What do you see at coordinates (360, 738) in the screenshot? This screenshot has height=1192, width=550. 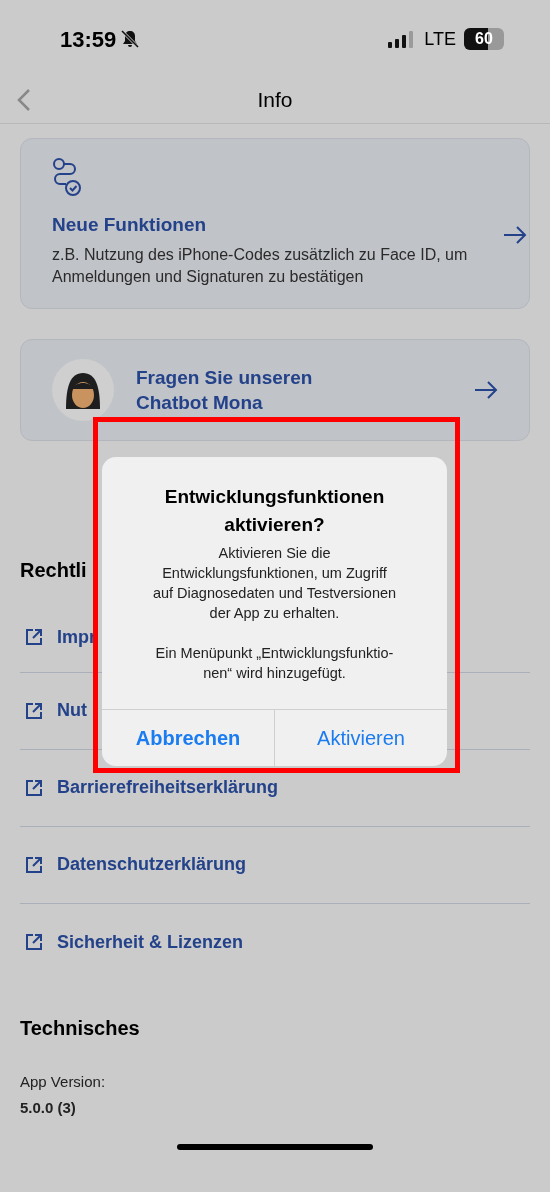 I see `dialog-button: Aktivieren` at bounding box center [360, 738].